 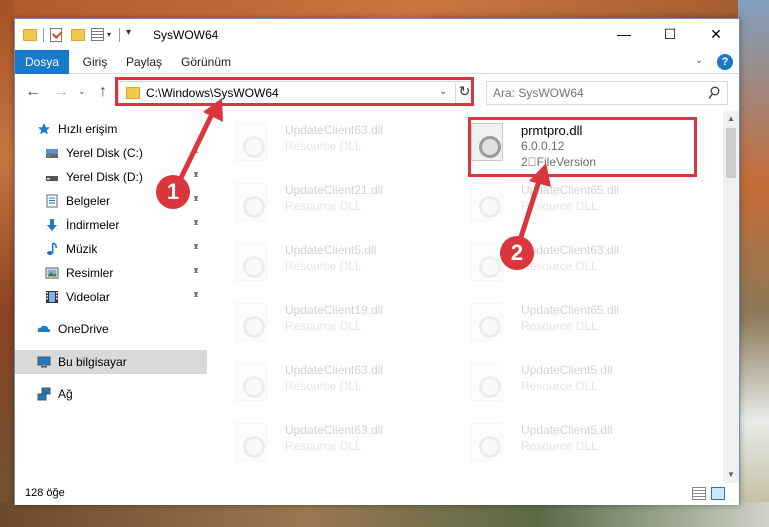 I want to click on desktop-background-left, so click(x=7, y=263).